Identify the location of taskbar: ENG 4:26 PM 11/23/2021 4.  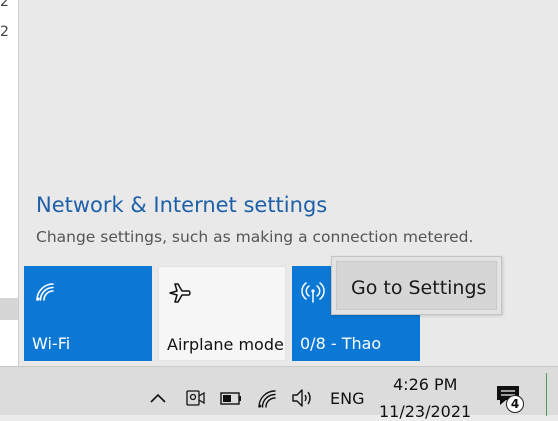
(279, 393).